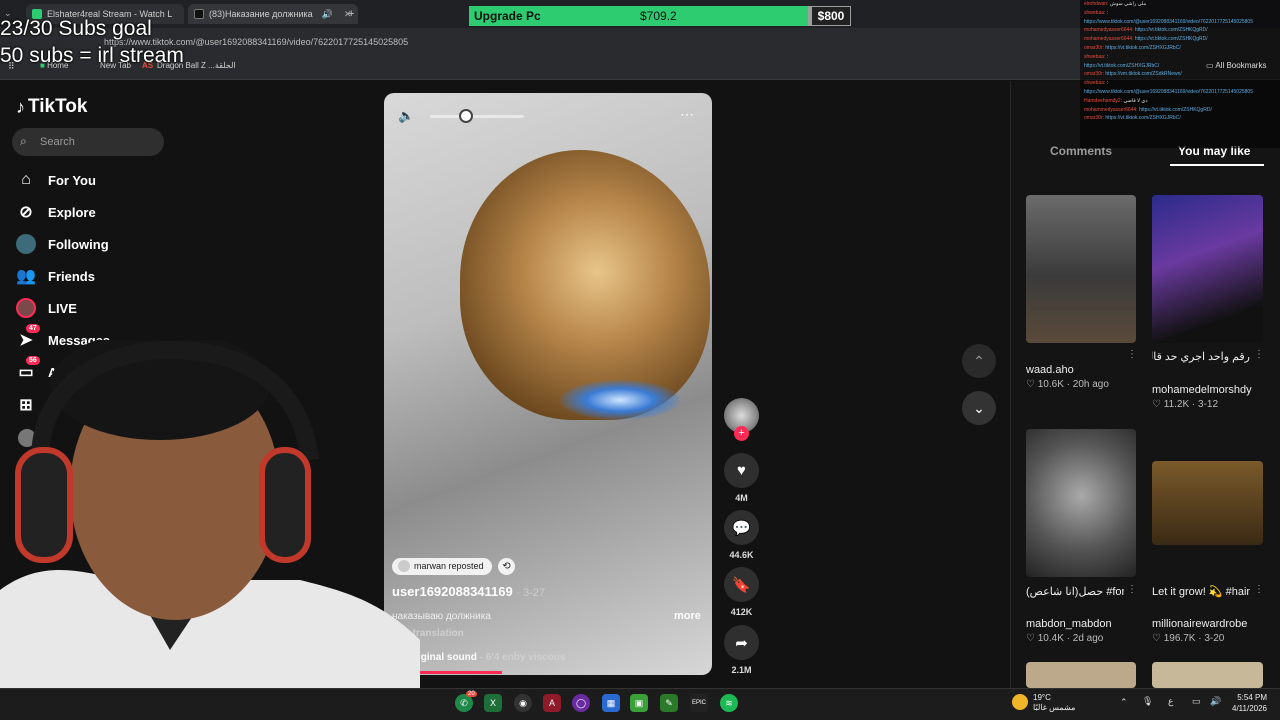 The height and width of the screenshot is (720, 1280). I want to click on tiktok-favicon-icon, so click(199, 14).